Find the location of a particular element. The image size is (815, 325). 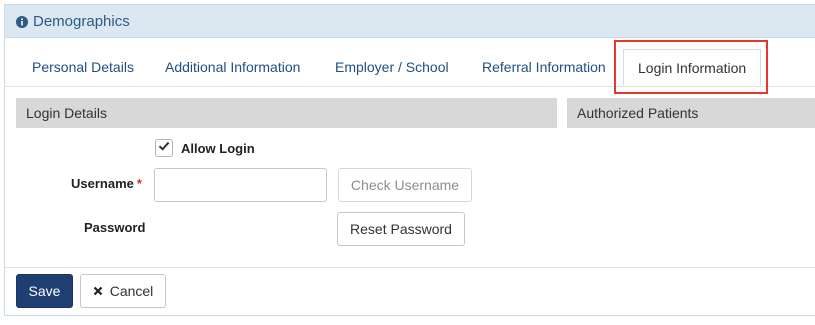

save-button: Save is located at coordinates (44, 291).